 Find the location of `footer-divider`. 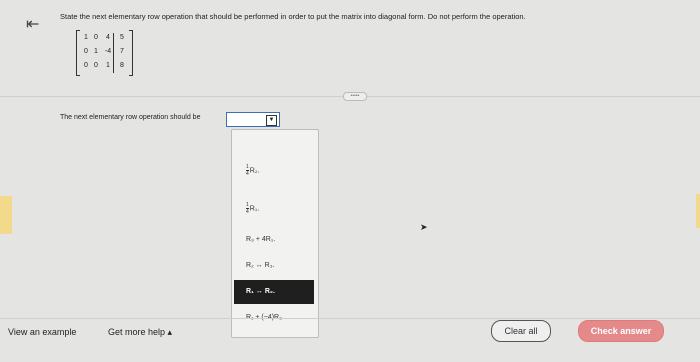

footer-divider is located at coordinates (350, 318).